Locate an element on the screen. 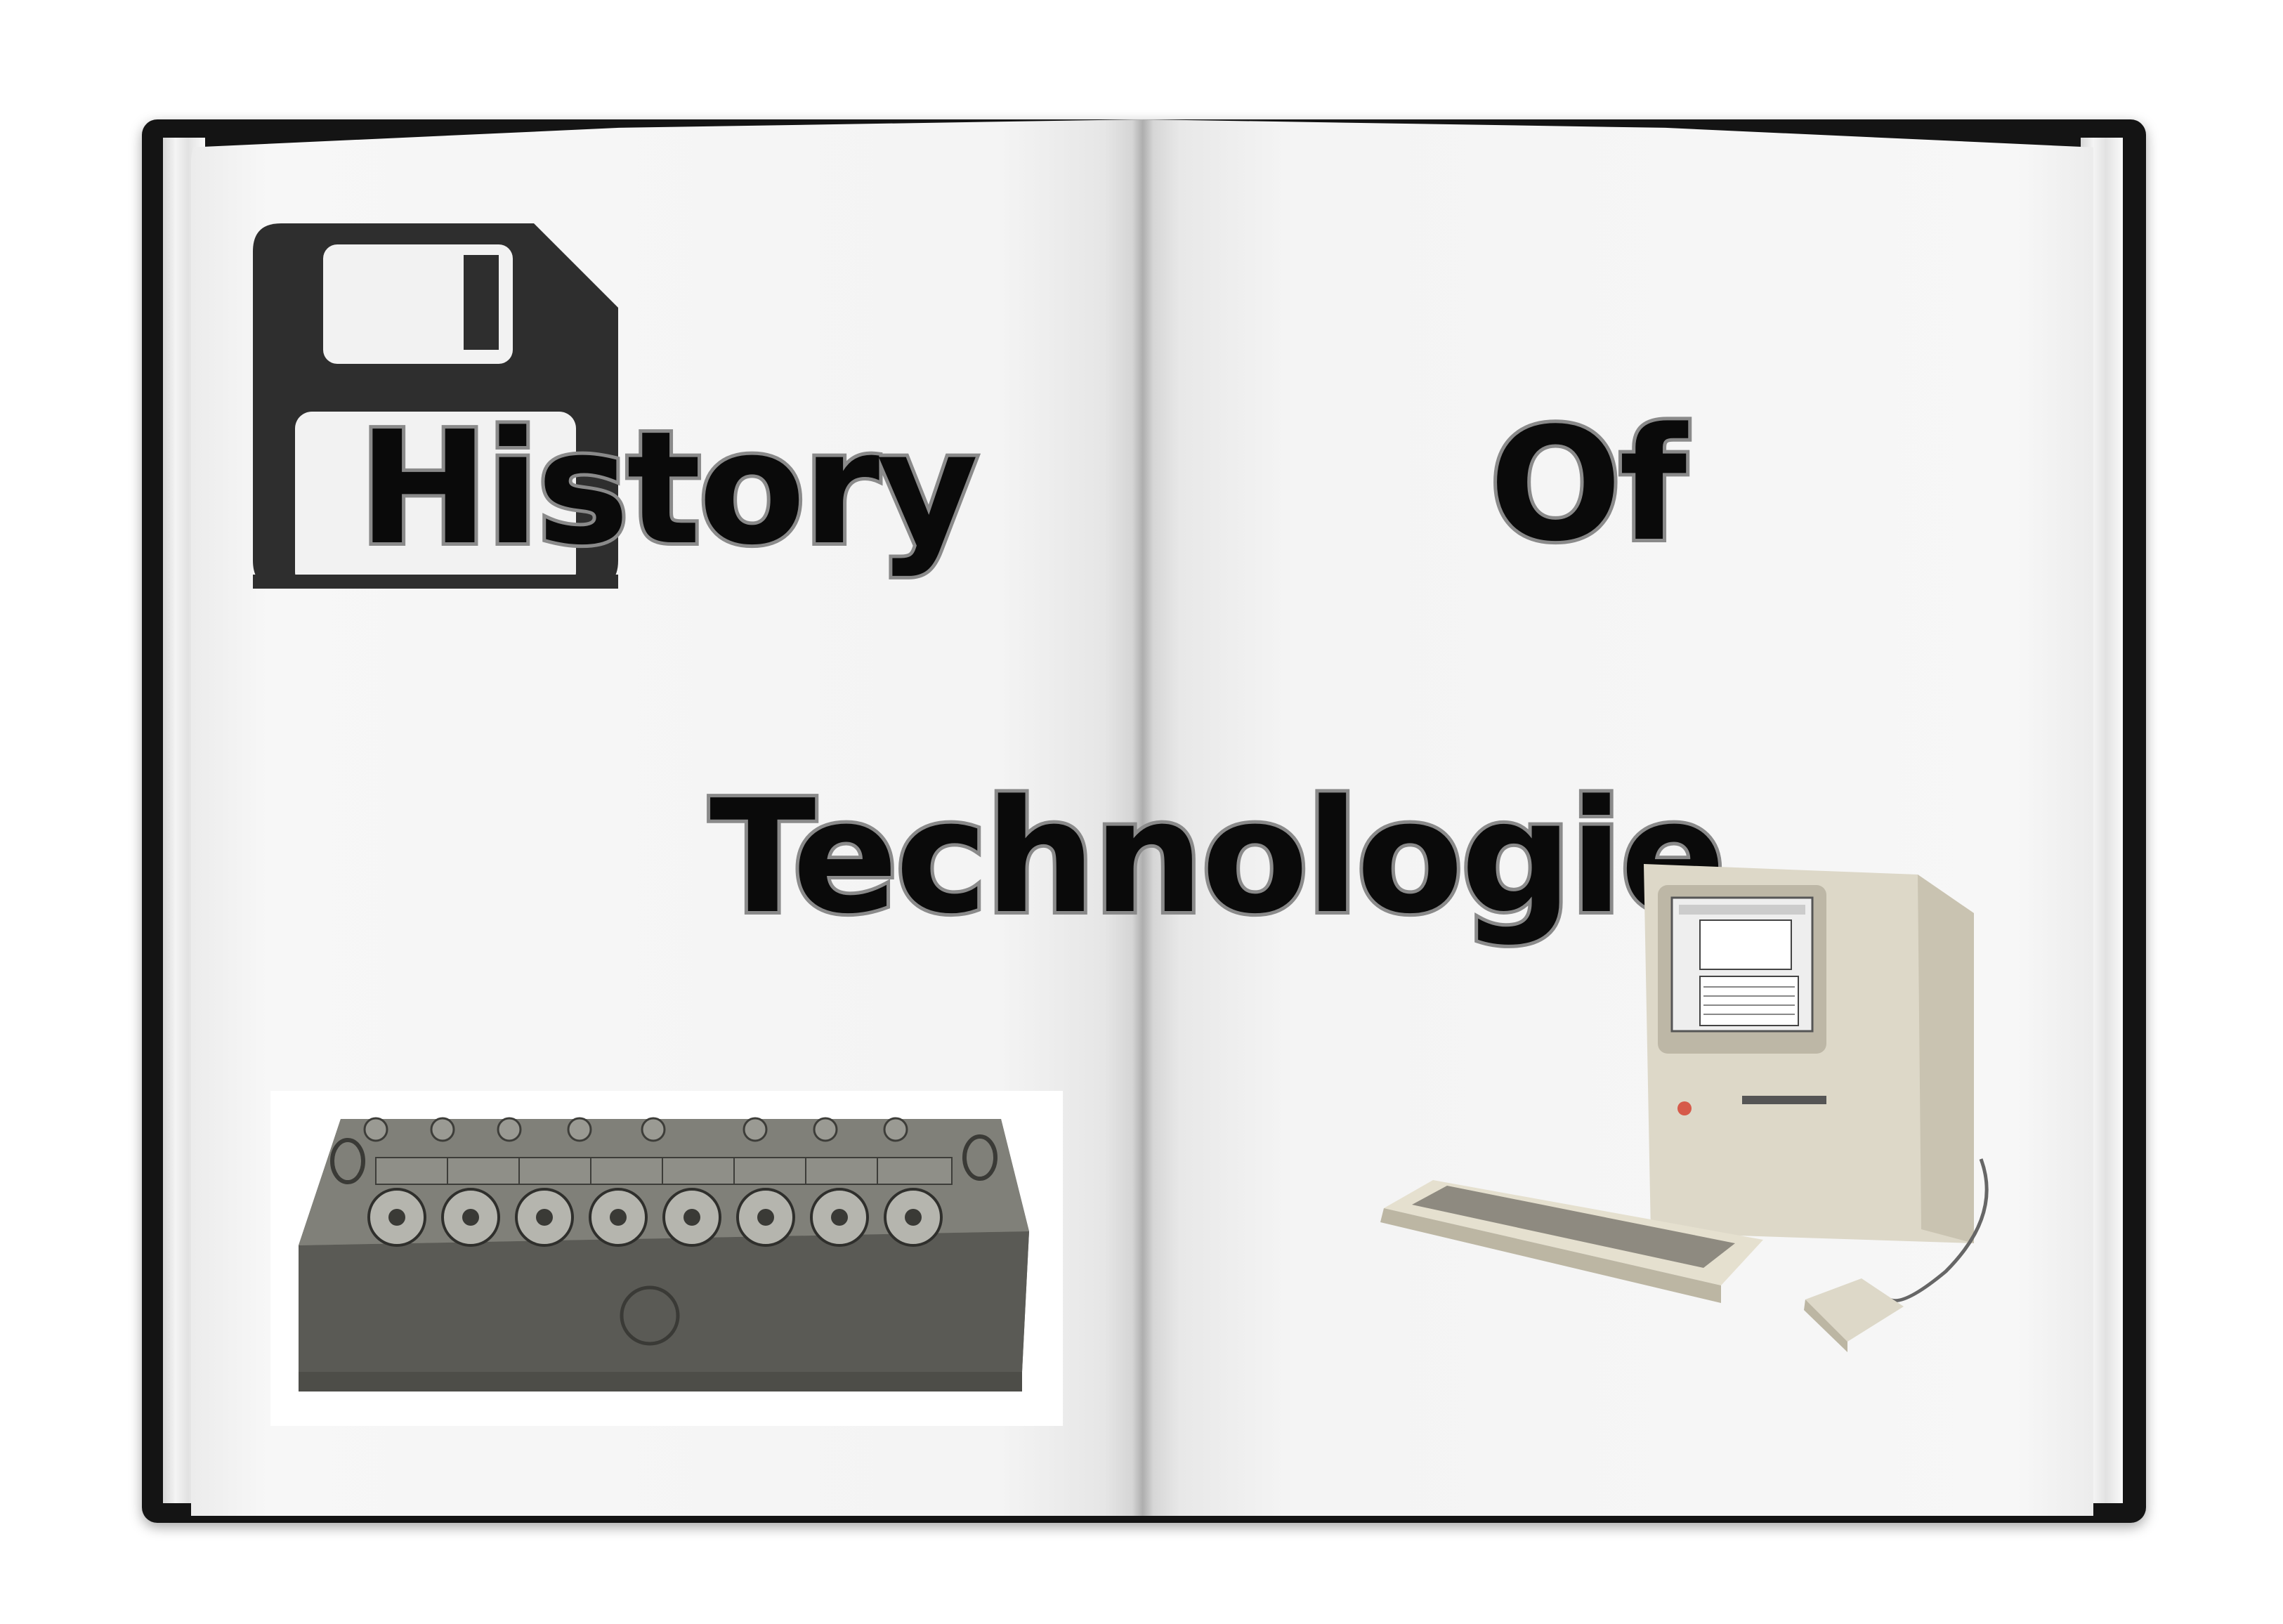  macintosh-computer-image is located at coordinates (1684, 1108).